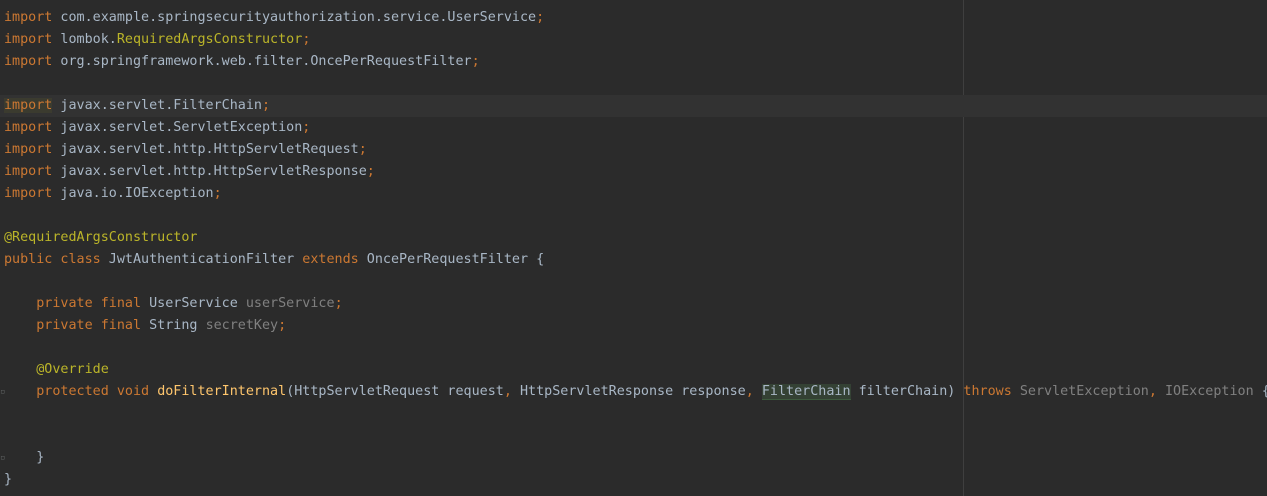 Image resolution: width=1267 pixels, height=496 pixels. What do you see at coordinates (84, 39) in the screenshot?
I see `code-token: lombok.` at bounding box center [84, 39].